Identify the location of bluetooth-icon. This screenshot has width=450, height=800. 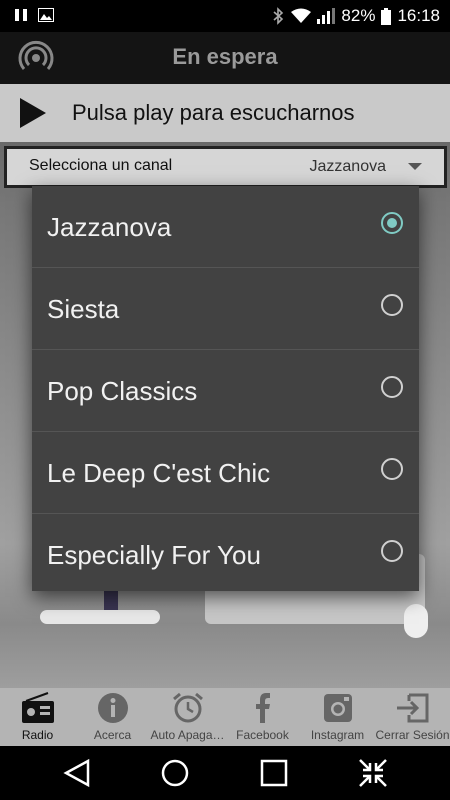
(278, 16).